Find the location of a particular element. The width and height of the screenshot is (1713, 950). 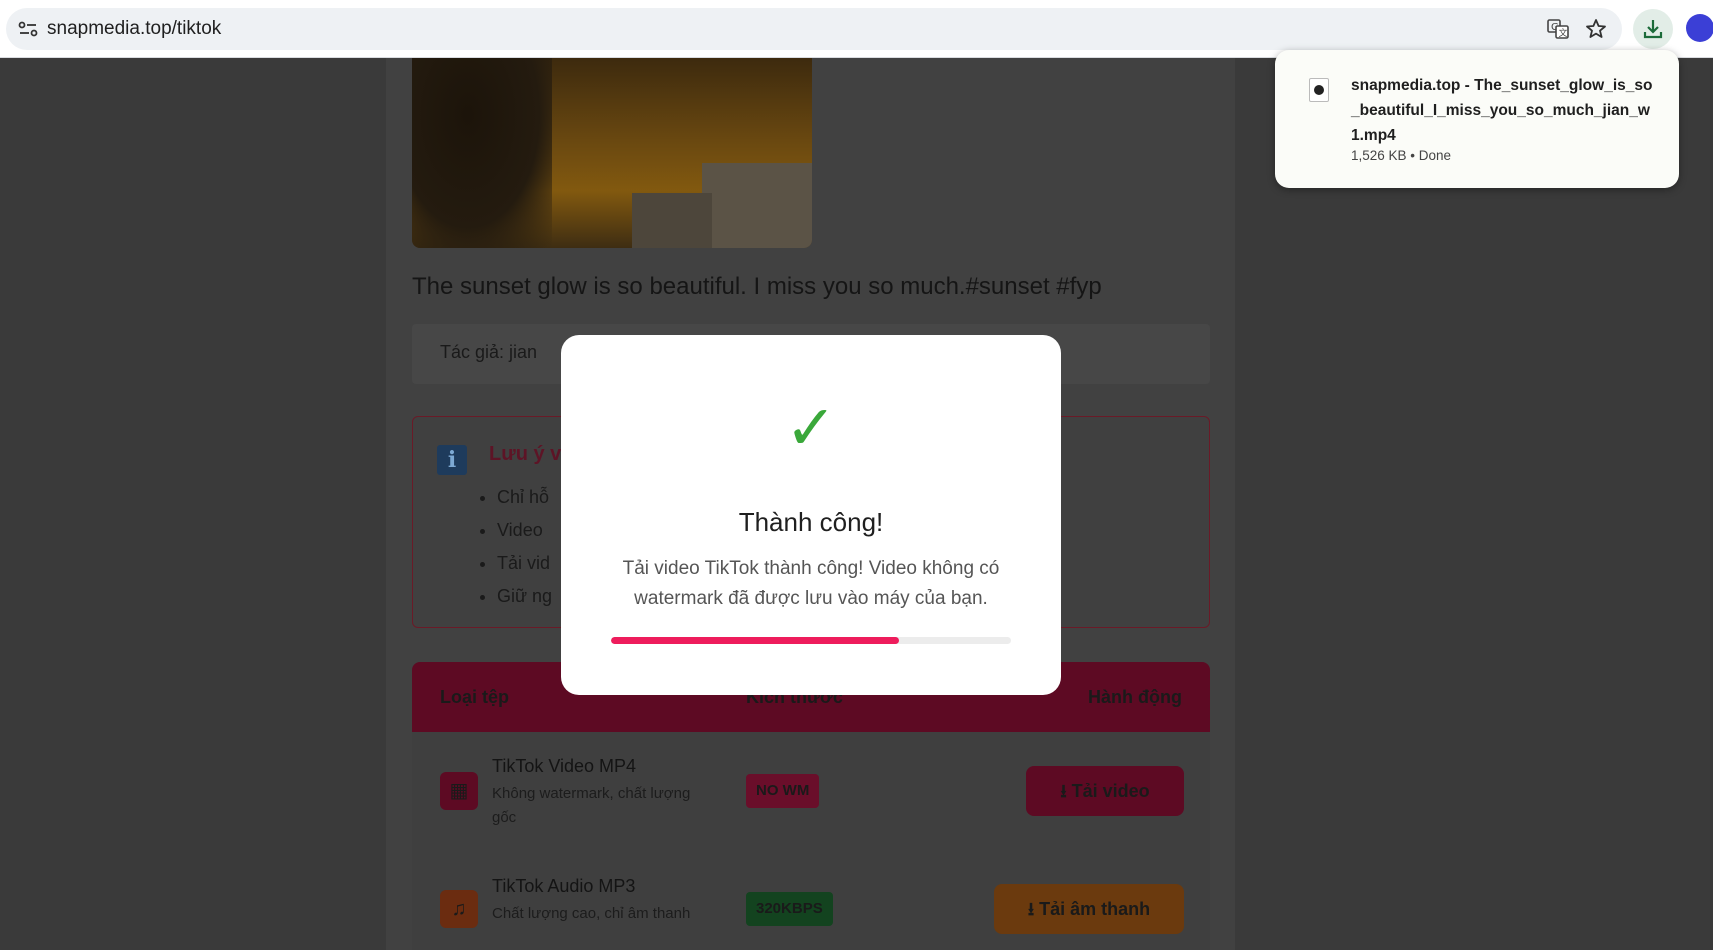

notice-title: Lưu ý về is located at coordinates (531, 454).